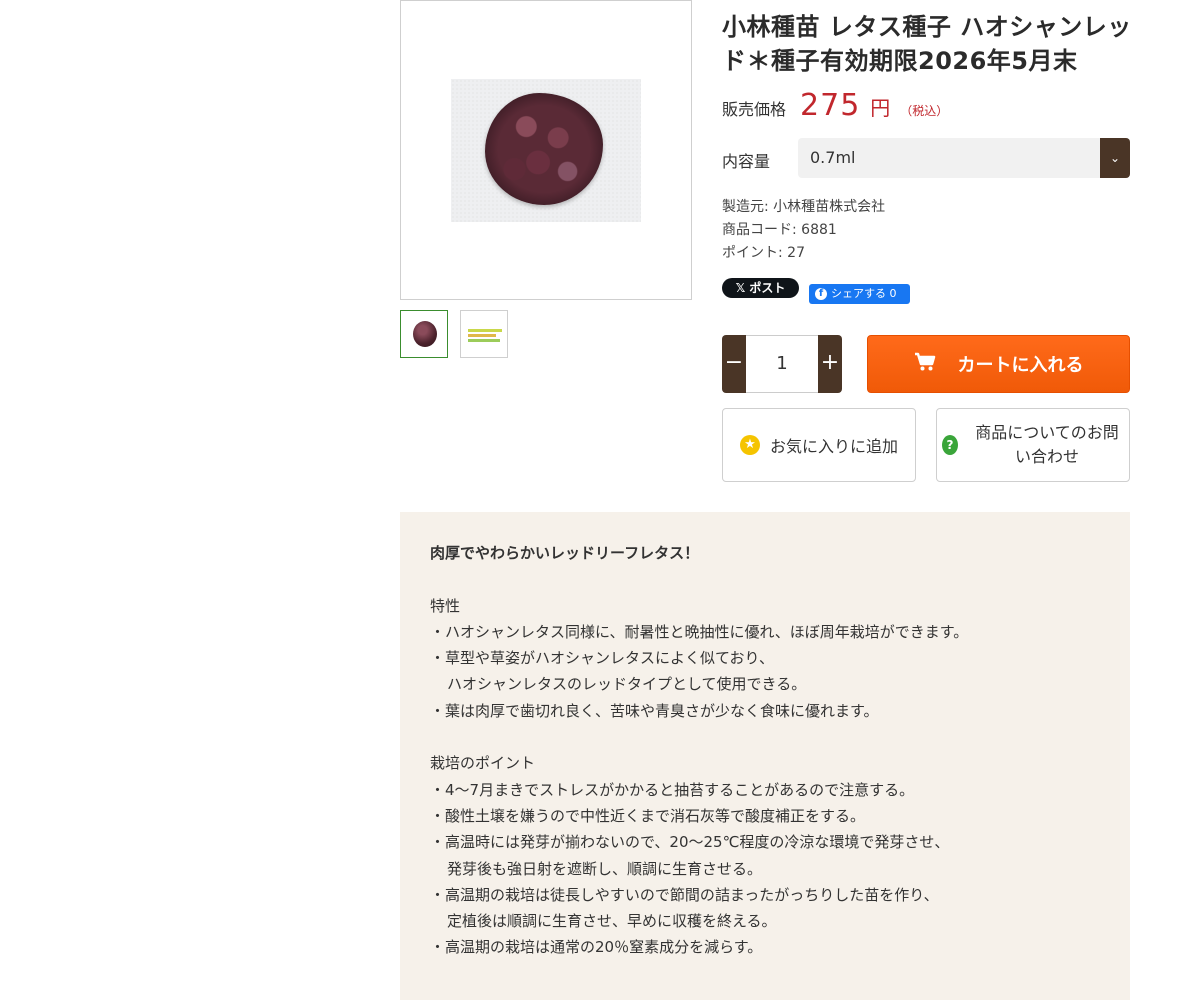  I want to click on price-row: 販売価格 275 円 （税込）, so click(835, 105).